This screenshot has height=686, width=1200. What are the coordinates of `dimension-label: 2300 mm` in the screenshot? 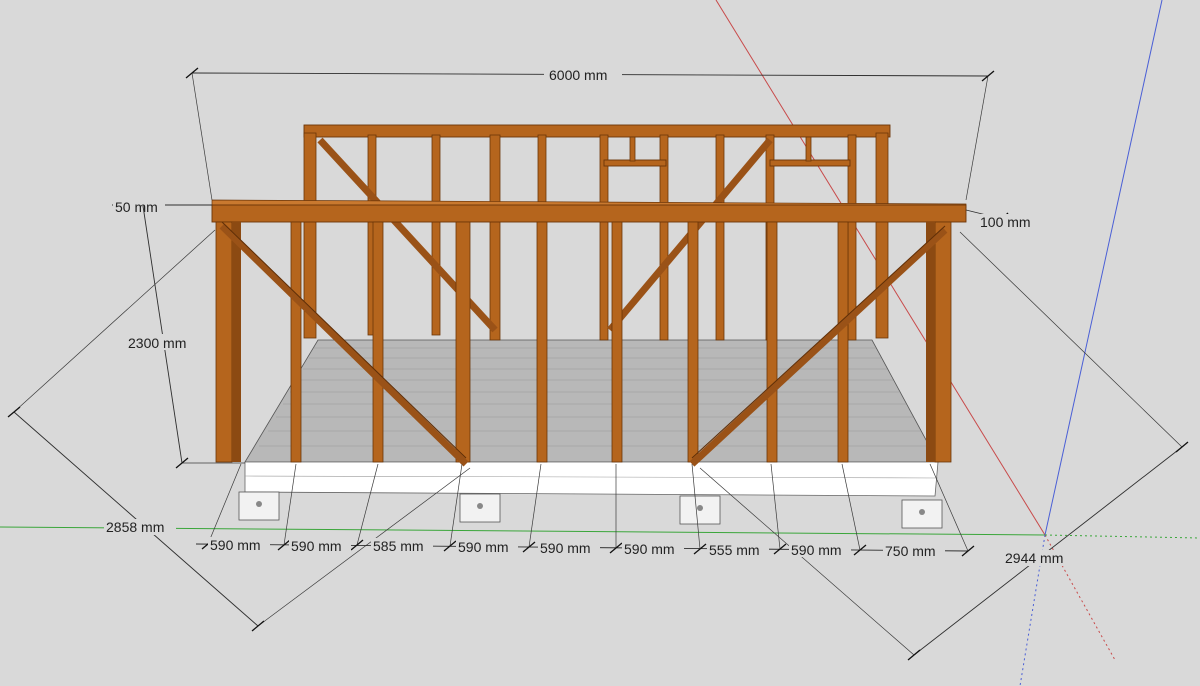 It's located at (157, 343).